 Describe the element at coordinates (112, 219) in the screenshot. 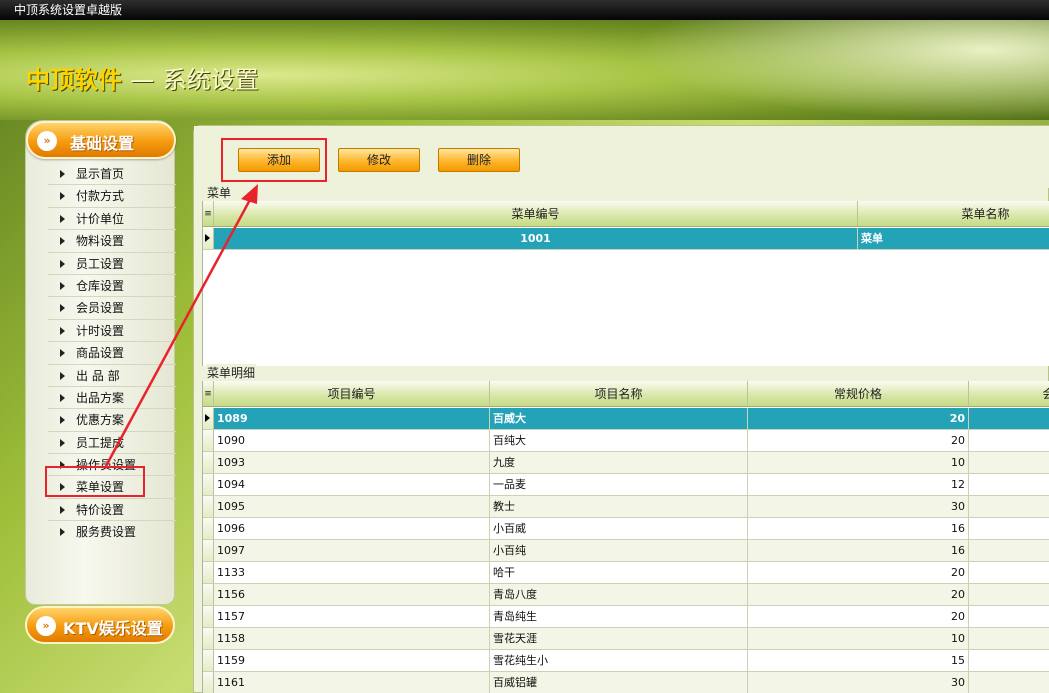

I see `sidebar-item: 计价单位` at that location.